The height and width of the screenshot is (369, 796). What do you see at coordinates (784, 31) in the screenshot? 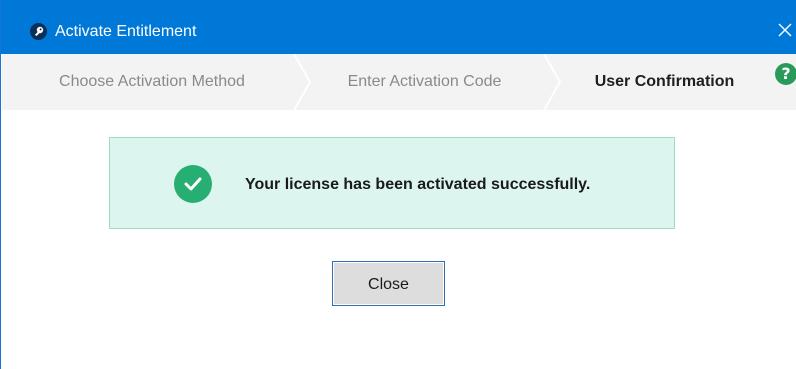
I see `close-icon` at bounding box center [784, 31].